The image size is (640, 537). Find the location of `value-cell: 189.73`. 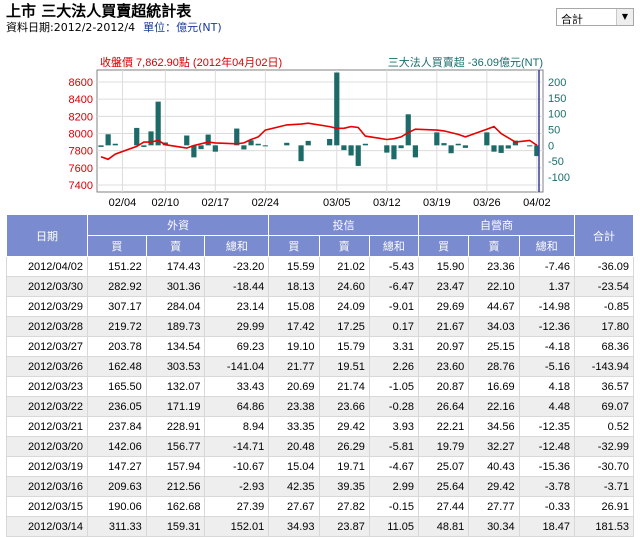

value-cell: 189.73 is located at coordinates (175, 326).